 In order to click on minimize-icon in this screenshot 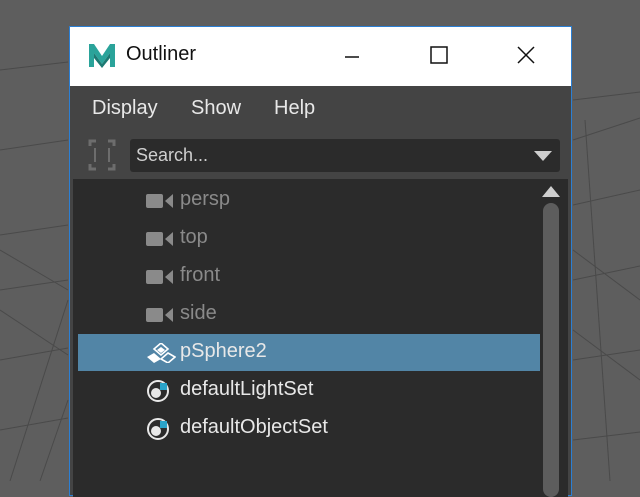, I will do `click(352, 57)`.